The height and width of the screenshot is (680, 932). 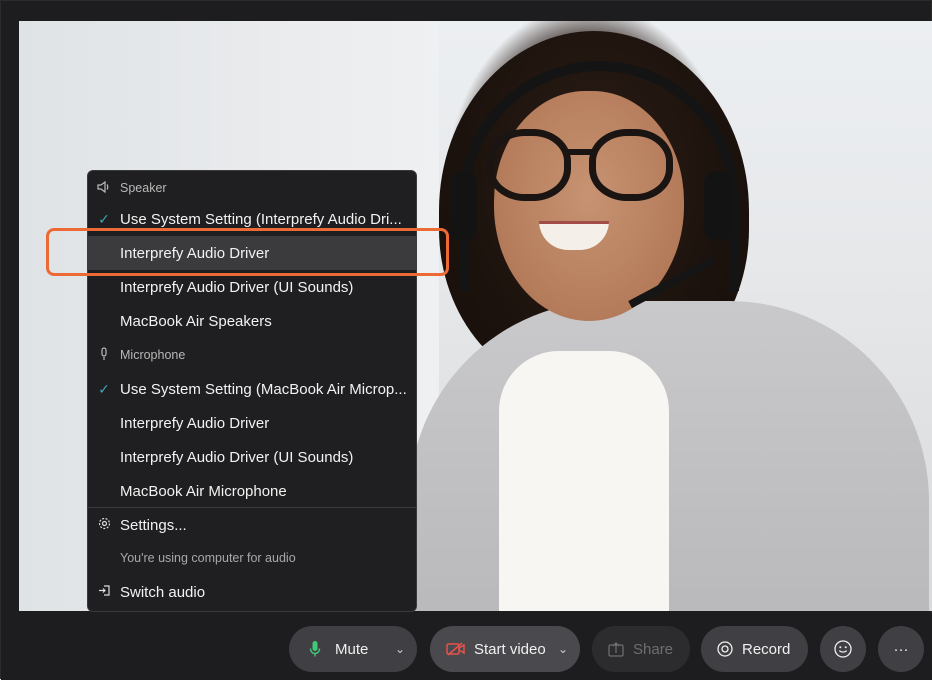 I want to click on more-options-button: ···, so click(x=901, y=649).